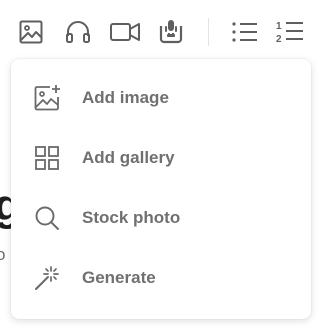 This screenshot has height=336, width=322. What do you see at coordinates (131, 217) in the screenshot?
I see `menu-item-label: Stock photo` at bounding box center [131, 217].